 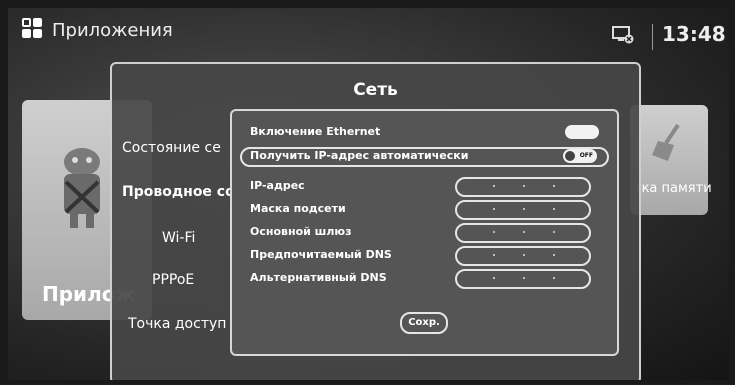 I want to click on auto-ip-toggle: OFF, so click(x=580, y=156).